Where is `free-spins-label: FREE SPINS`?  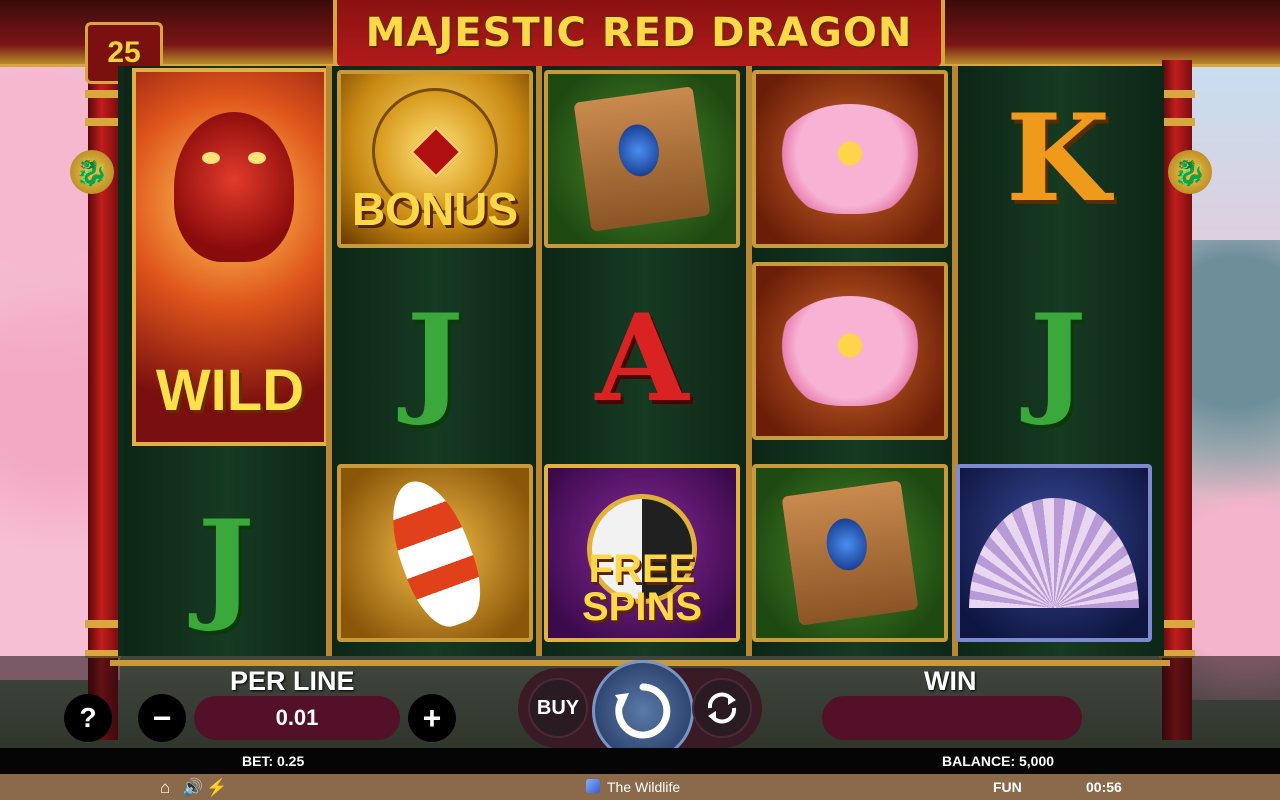 free-spins-label: FREE SPINS is located at coordinates (642, 588).